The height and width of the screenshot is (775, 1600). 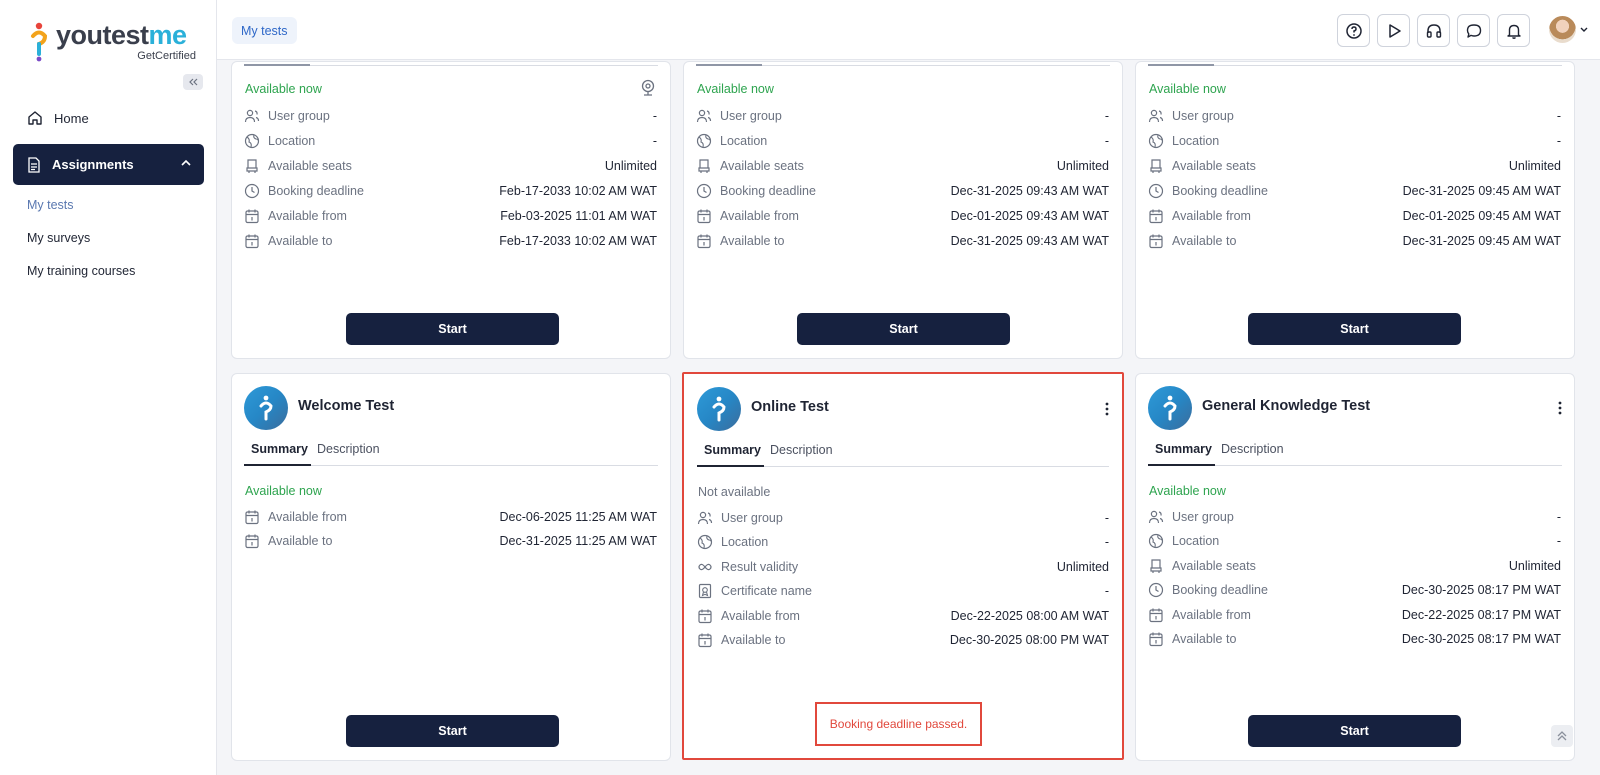 What do you see at coordinates (734, 492) in the screenshot?
I see `availability-status: Not available` at bounding box center [734, 492].